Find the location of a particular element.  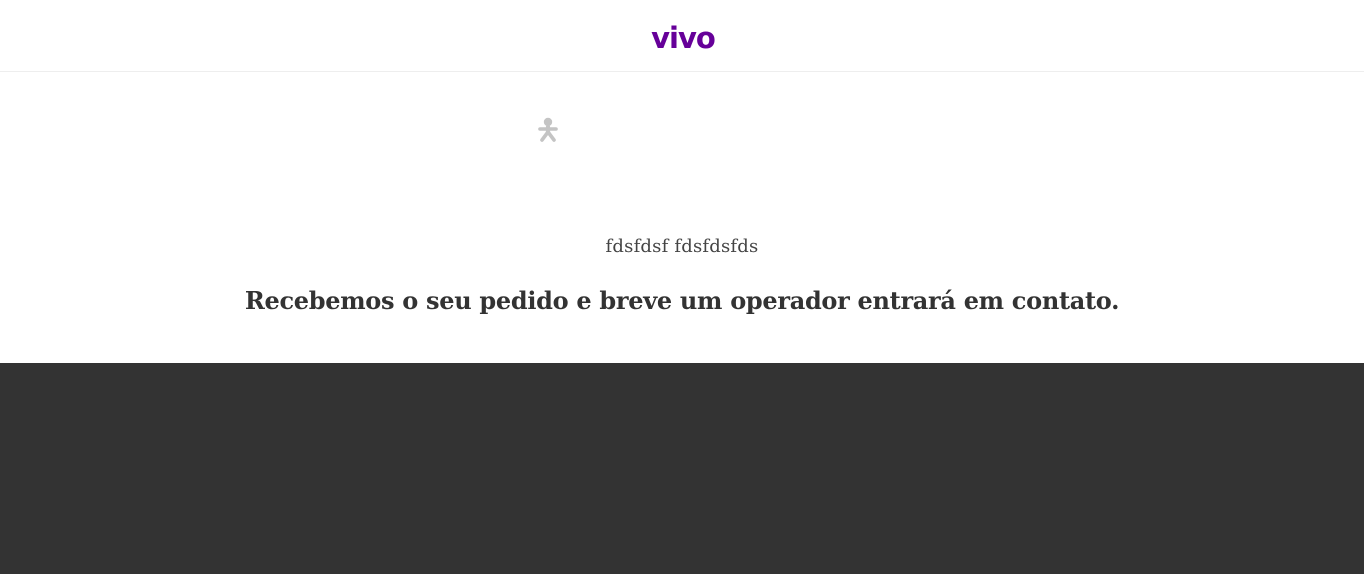

person-icon is located at coordinates (548, 130).